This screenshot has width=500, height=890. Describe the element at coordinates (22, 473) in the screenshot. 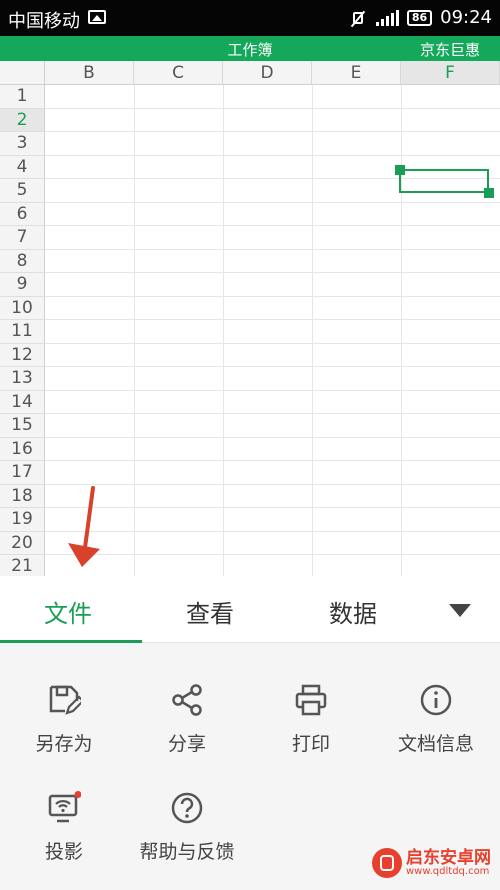

I see `row-header-17: 17` at that location.